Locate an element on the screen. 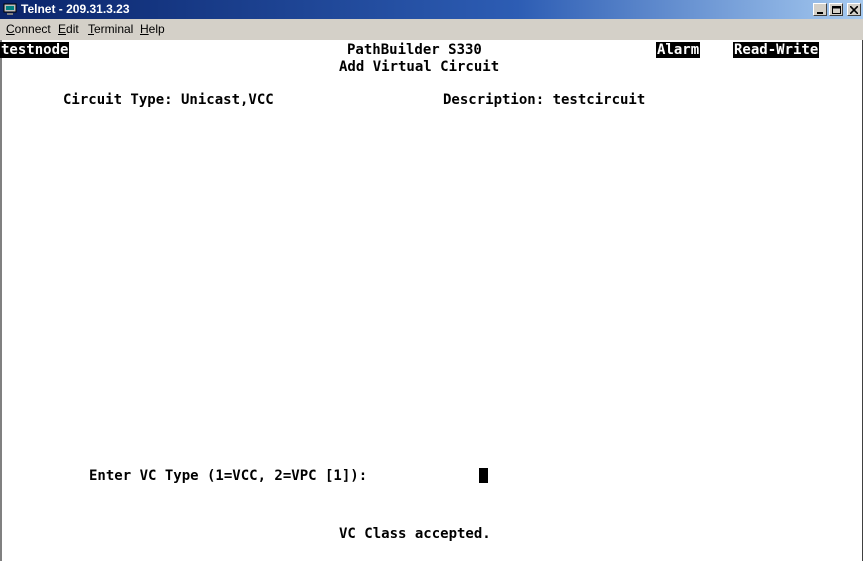 The width and height of the screenshot is (863, 561). menu-edit-label: dit is located at coordinates (72, 29).